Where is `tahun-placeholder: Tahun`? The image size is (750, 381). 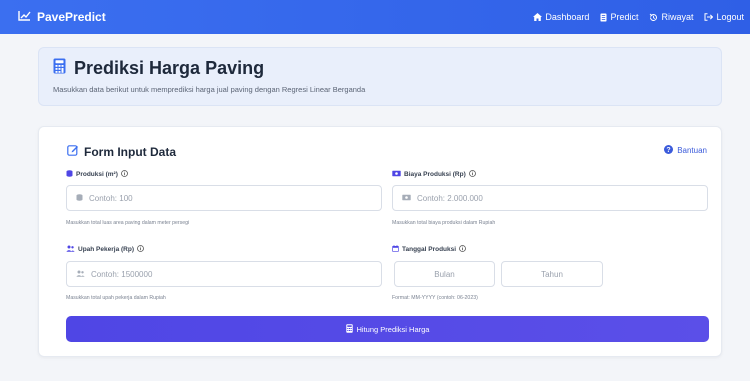 tahun-placeholder: Tahun is located at coordinates (552, 274).